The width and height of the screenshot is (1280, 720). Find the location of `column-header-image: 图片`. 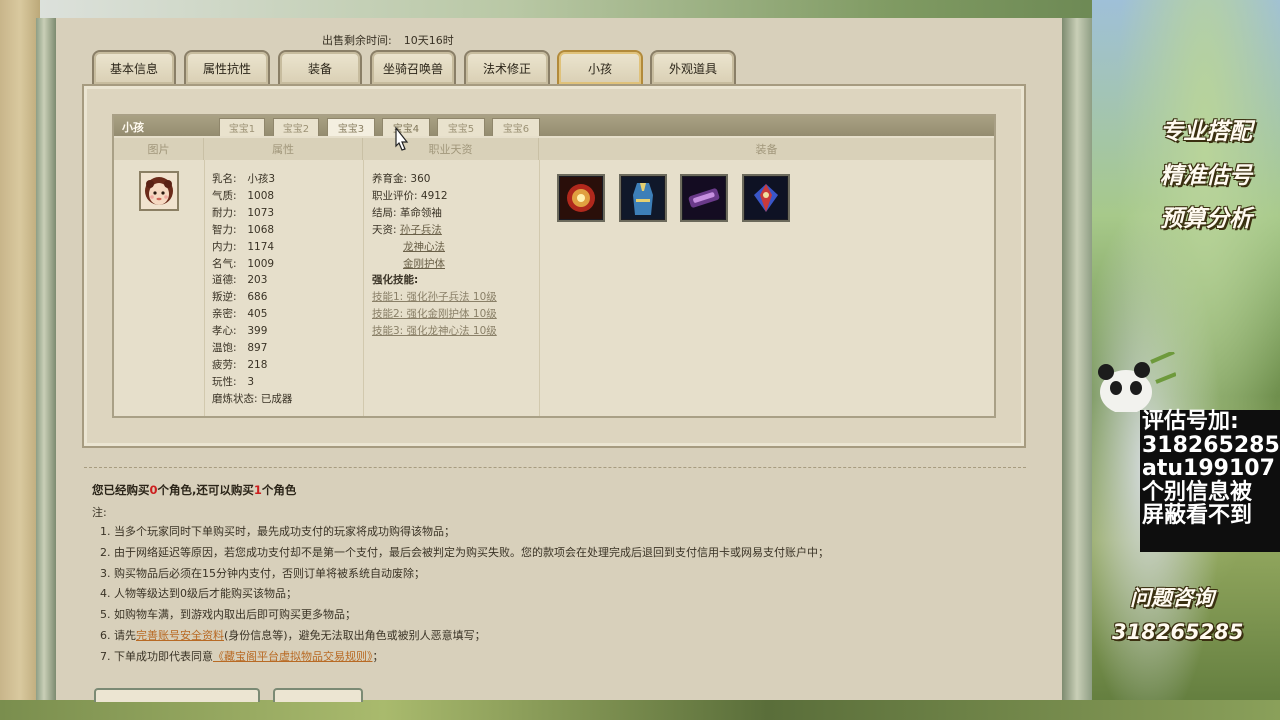

column-header-image: 图片 is located at coordinates (159, 149).